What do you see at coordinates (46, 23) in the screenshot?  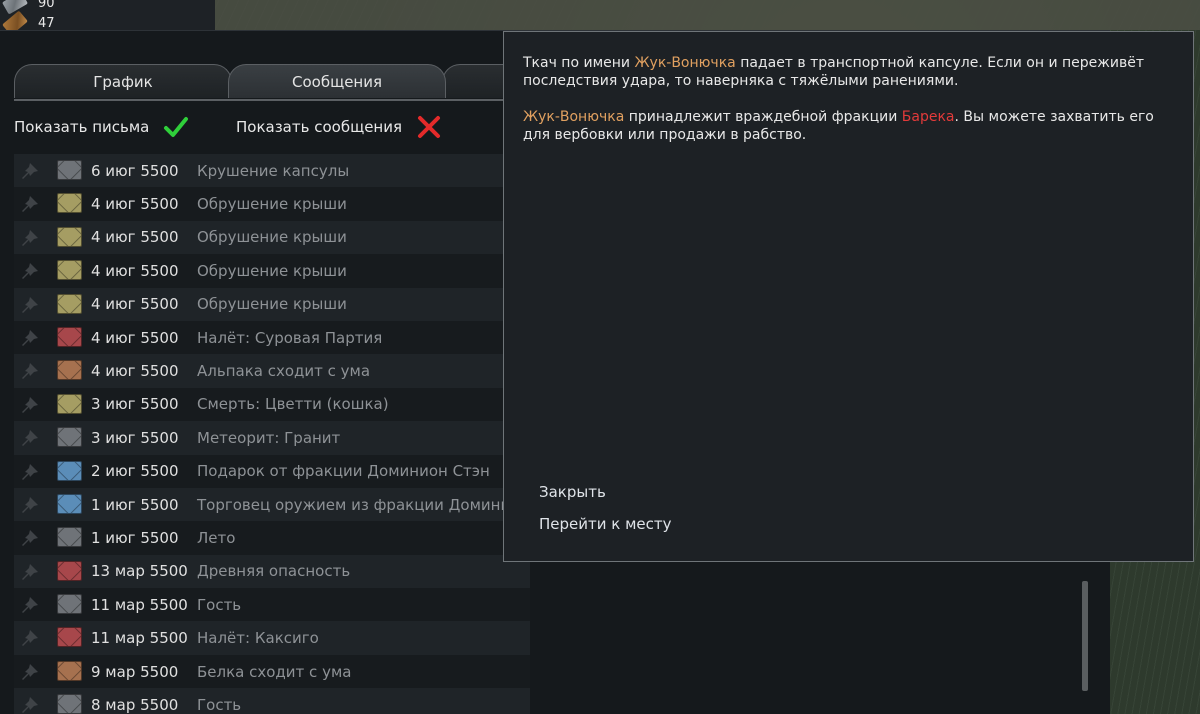 I see `resource-wood-count: 47` at bounding box center [46, 23].